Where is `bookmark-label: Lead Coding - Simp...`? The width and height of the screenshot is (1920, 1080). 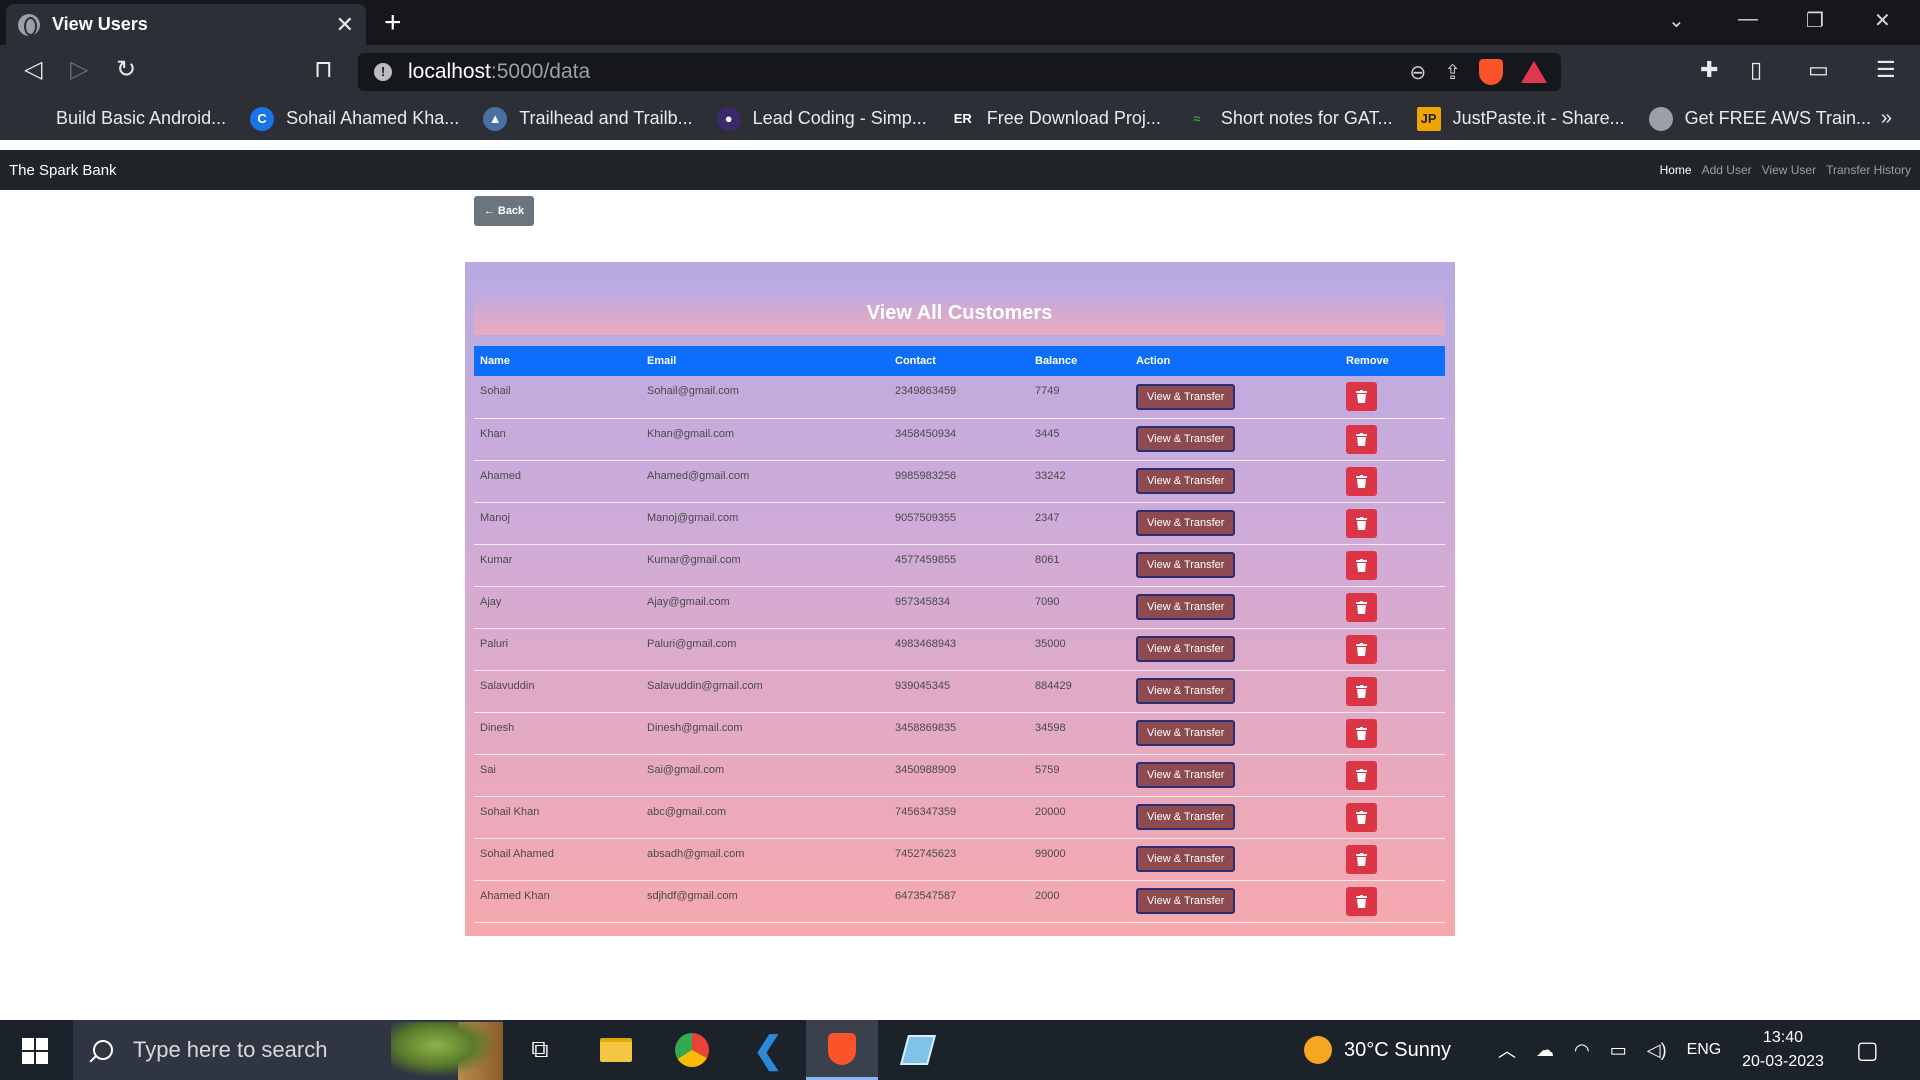 bookmark-label: Lead Coding - Simp... is located at coordinates (839, 118).